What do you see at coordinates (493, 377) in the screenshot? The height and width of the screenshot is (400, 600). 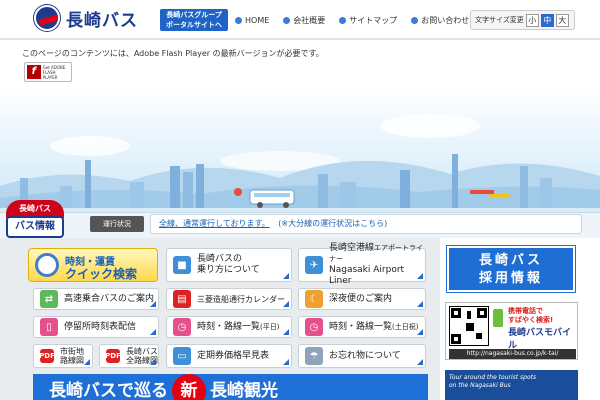 I see `tour-line1: Tour around the tourist spots` at bounding box center [493, 377].